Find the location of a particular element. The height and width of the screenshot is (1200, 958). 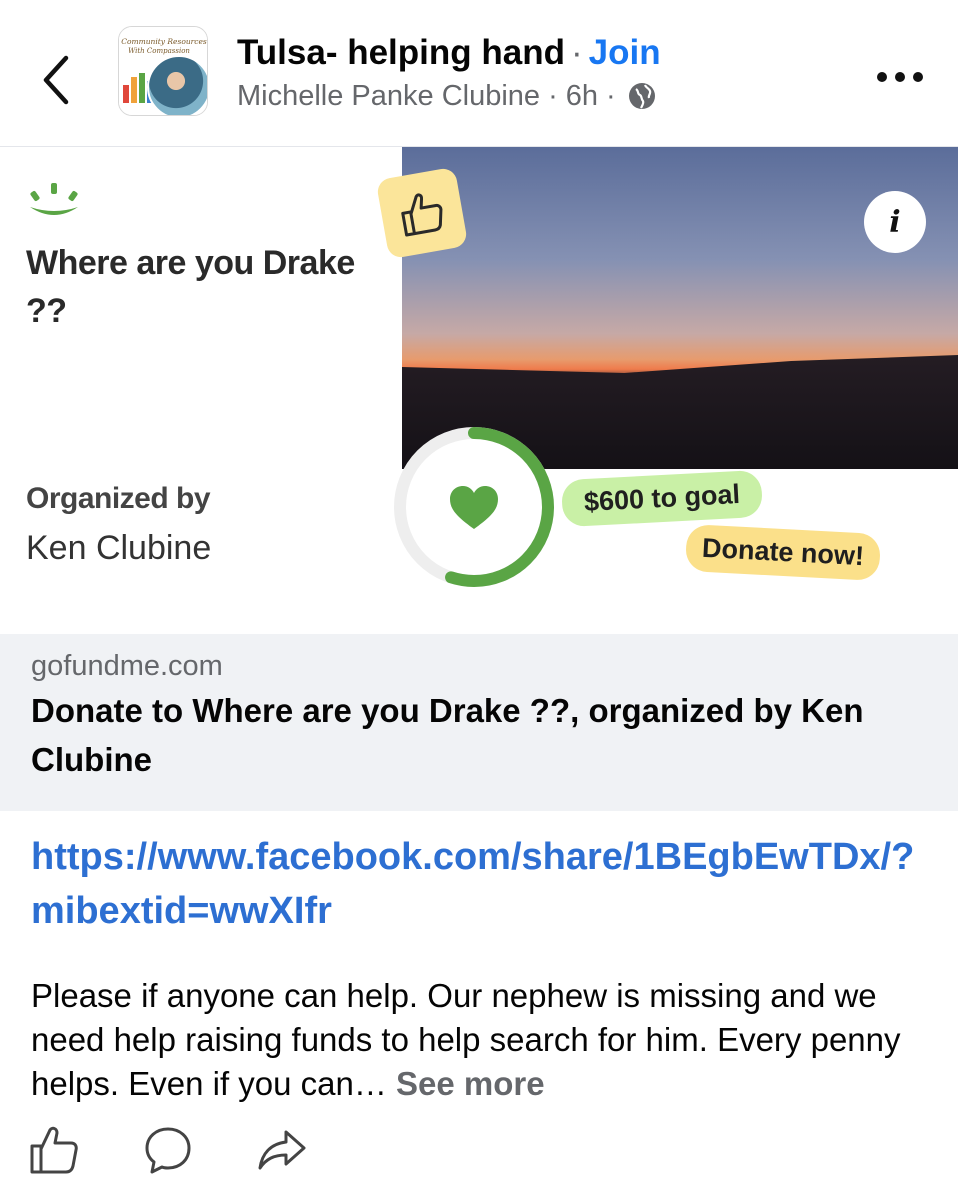

back-arrow-icon is located at coordinates (58, 80).